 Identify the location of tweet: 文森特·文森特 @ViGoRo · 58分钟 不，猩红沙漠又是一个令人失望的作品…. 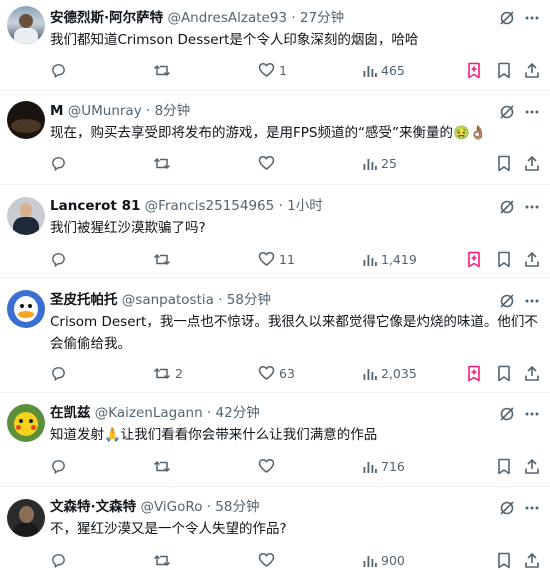
(275, 527).